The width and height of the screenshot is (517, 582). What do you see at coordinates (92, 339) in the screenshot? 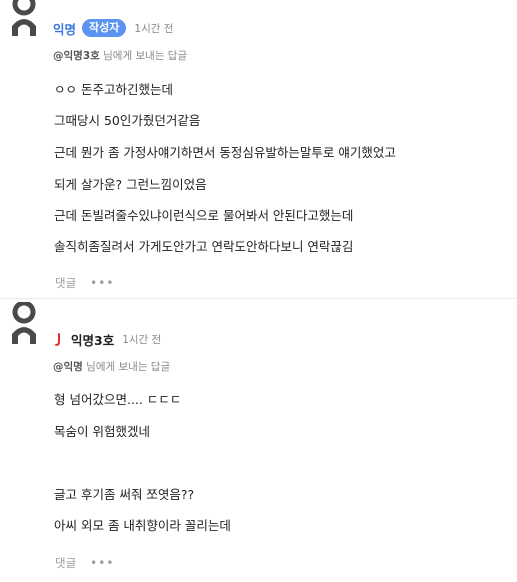
I see `author-name: 익명3호` at bounding box center [92, 339].